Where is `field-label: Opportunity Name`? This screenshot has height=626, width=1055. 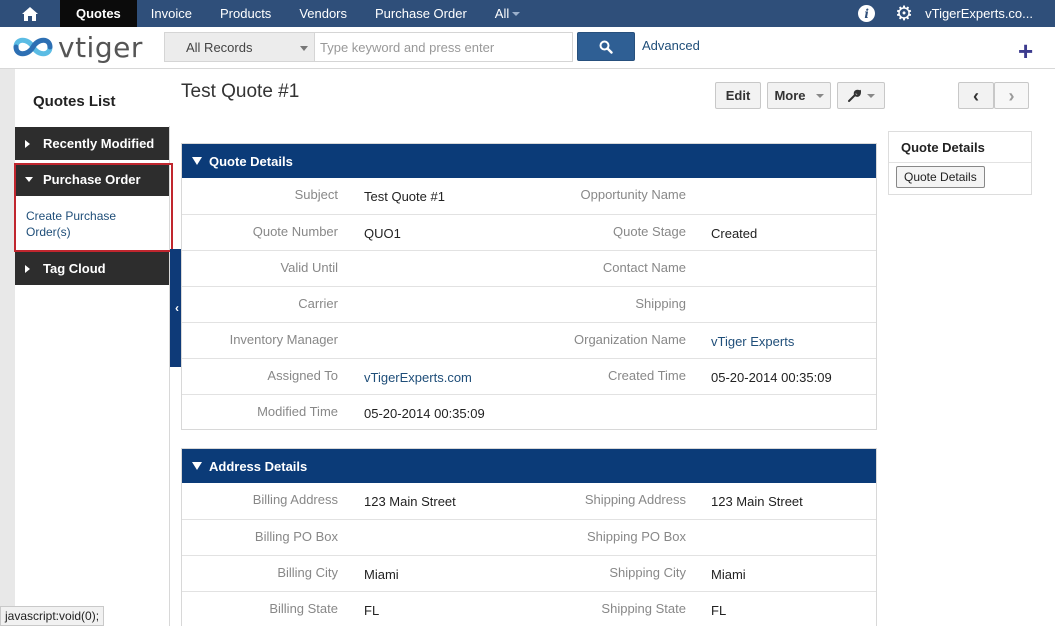
field-label: Opportunity Name is located at coordinates (633, 194).